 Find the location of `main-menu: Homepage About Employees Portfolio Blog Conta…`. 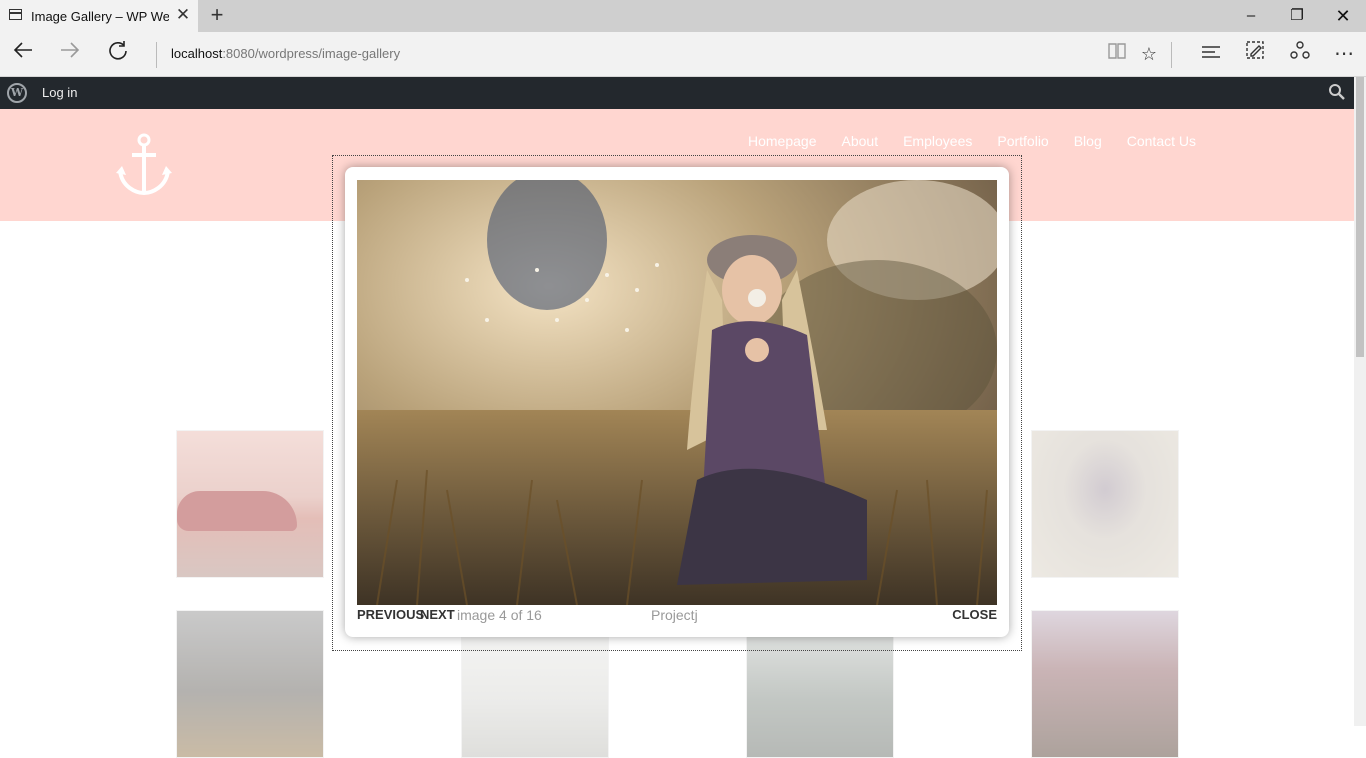

main-menu: Homepage About Employees Portfolio Blog Conta… is located at coordinates (984, 142).